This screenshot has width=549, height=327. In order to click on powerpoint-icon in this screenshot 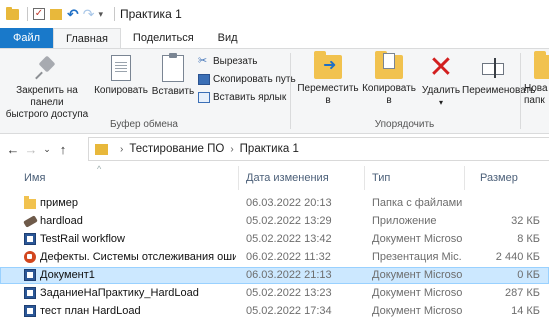, I will do `click(30, 257)`.